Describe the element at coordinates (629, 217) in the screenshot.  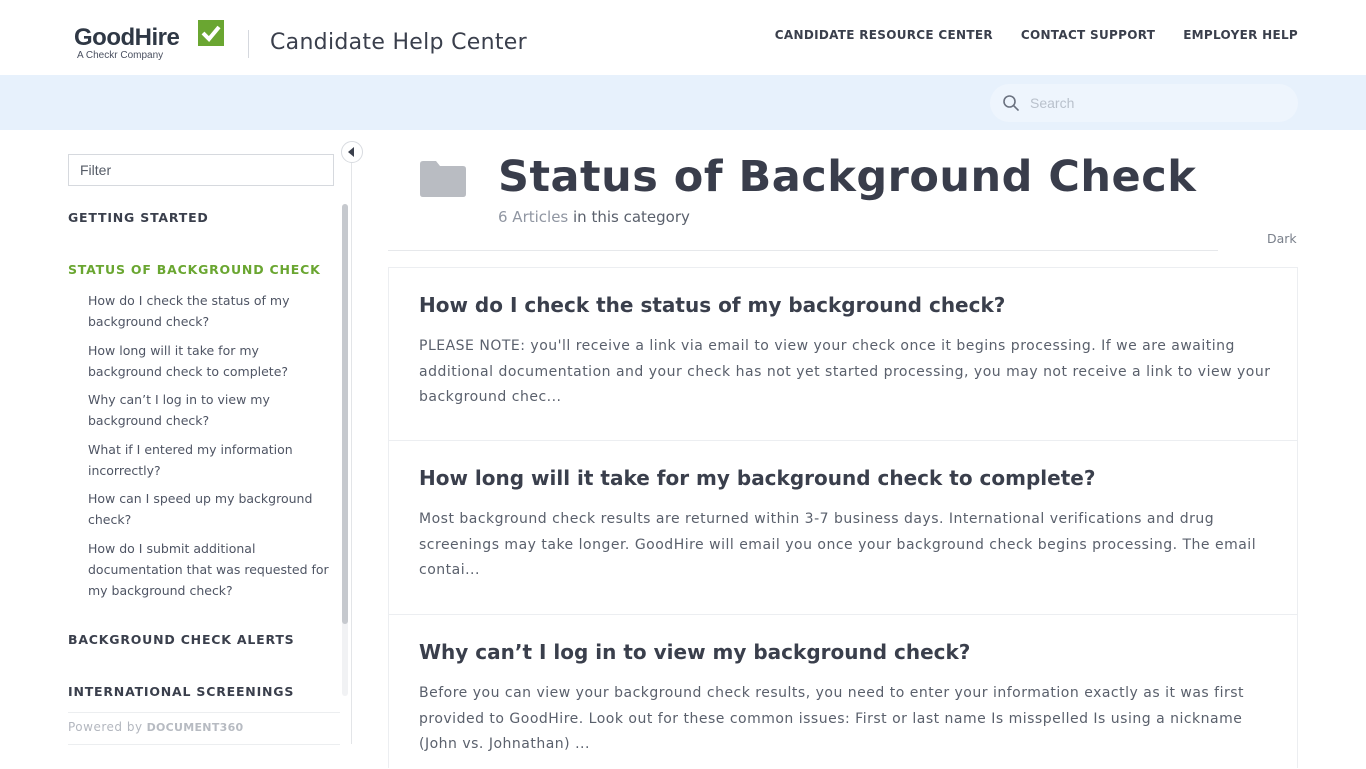
I see `article-count-suffix: in this category` at that location.